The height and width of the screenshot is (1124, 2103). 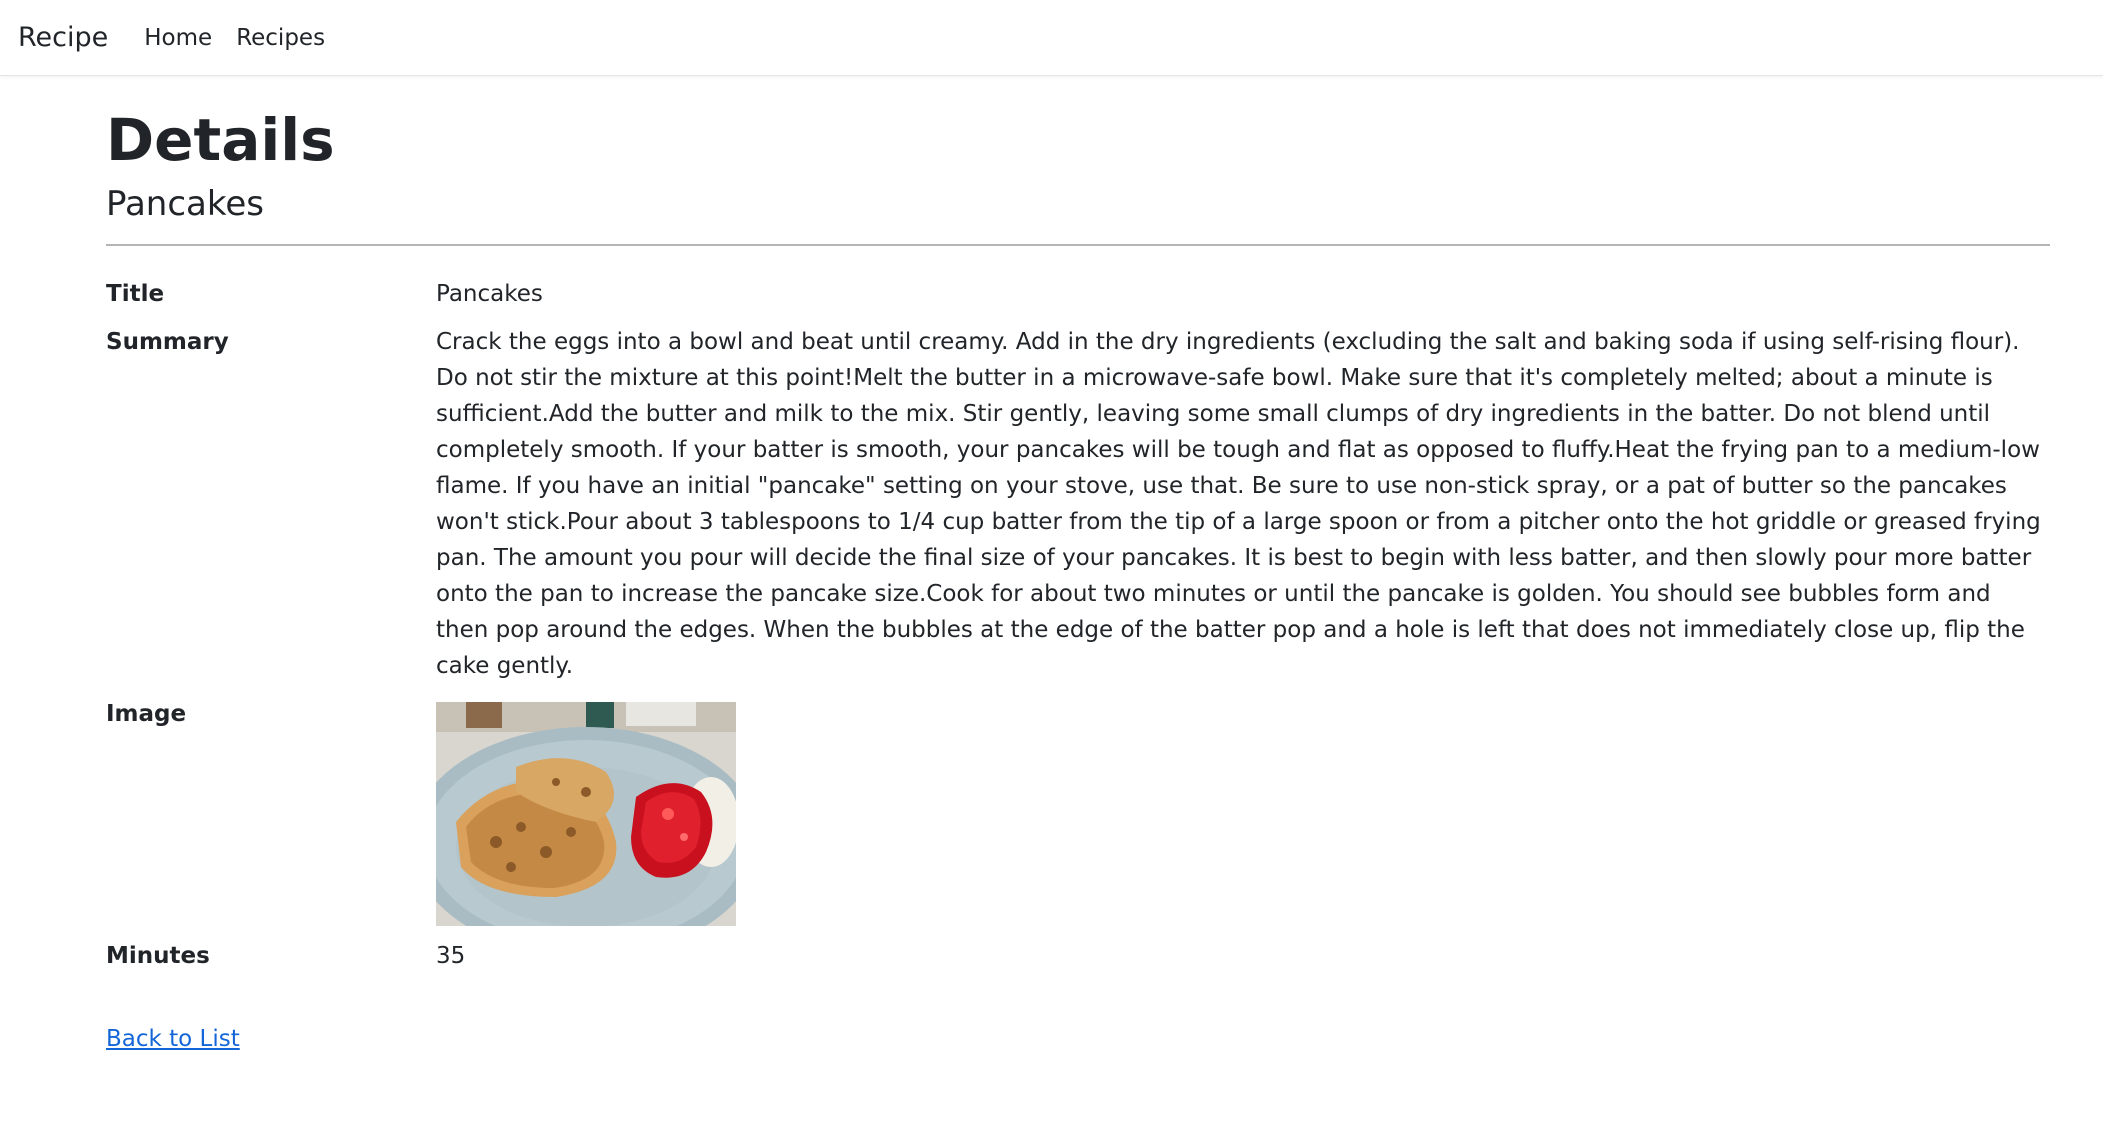 I want to click on navbar: Recipe Home Recipes, so click(x=1051, y=38).